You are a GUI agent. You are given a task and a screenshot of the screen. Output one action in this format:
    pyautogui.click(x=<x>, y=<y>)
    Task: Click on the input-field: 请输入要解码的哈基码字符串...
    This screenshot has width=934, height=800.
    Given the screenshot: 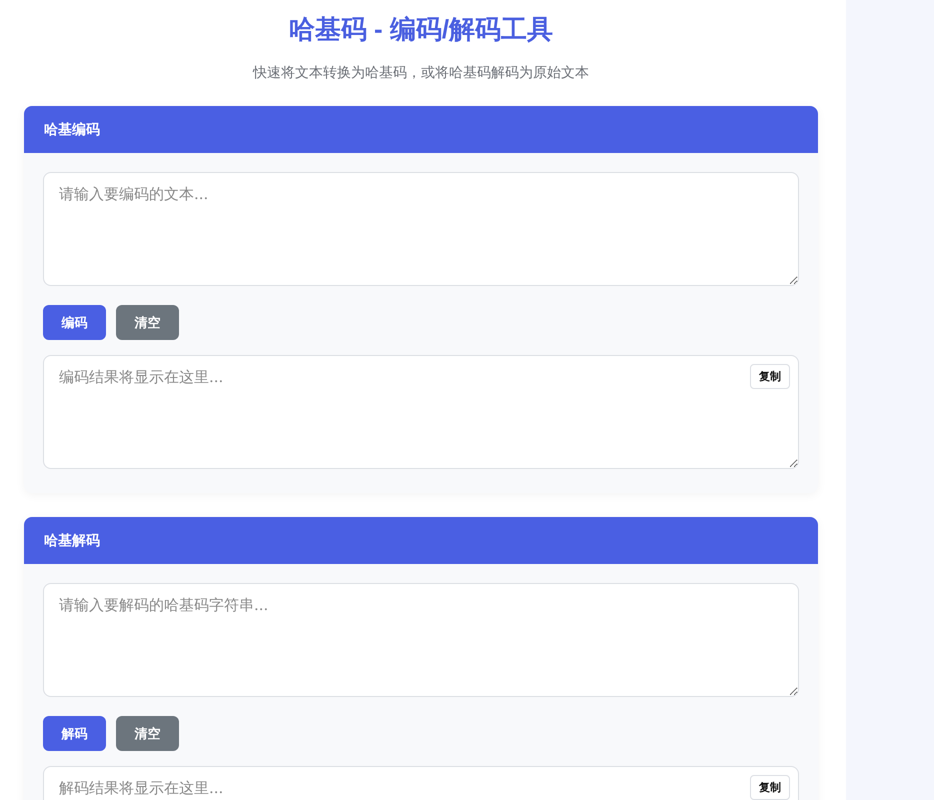 What is the action you would take?
    pyautogui.click(x=421, y=640)
    